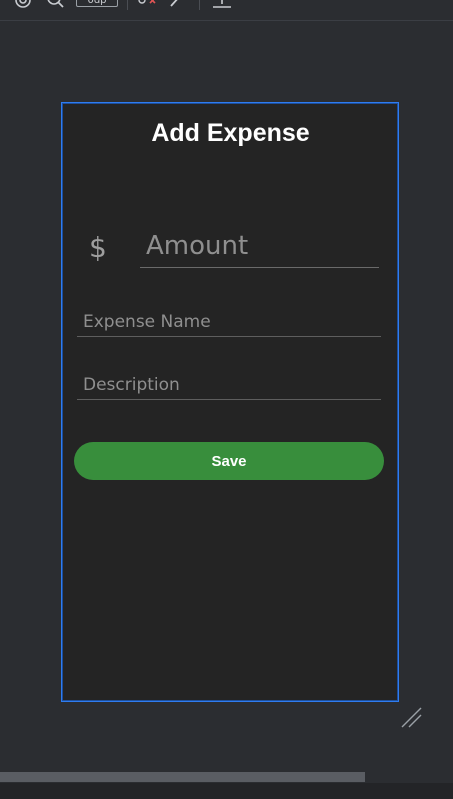  I want to click on bottom-panel-bar, so click(226, 791).